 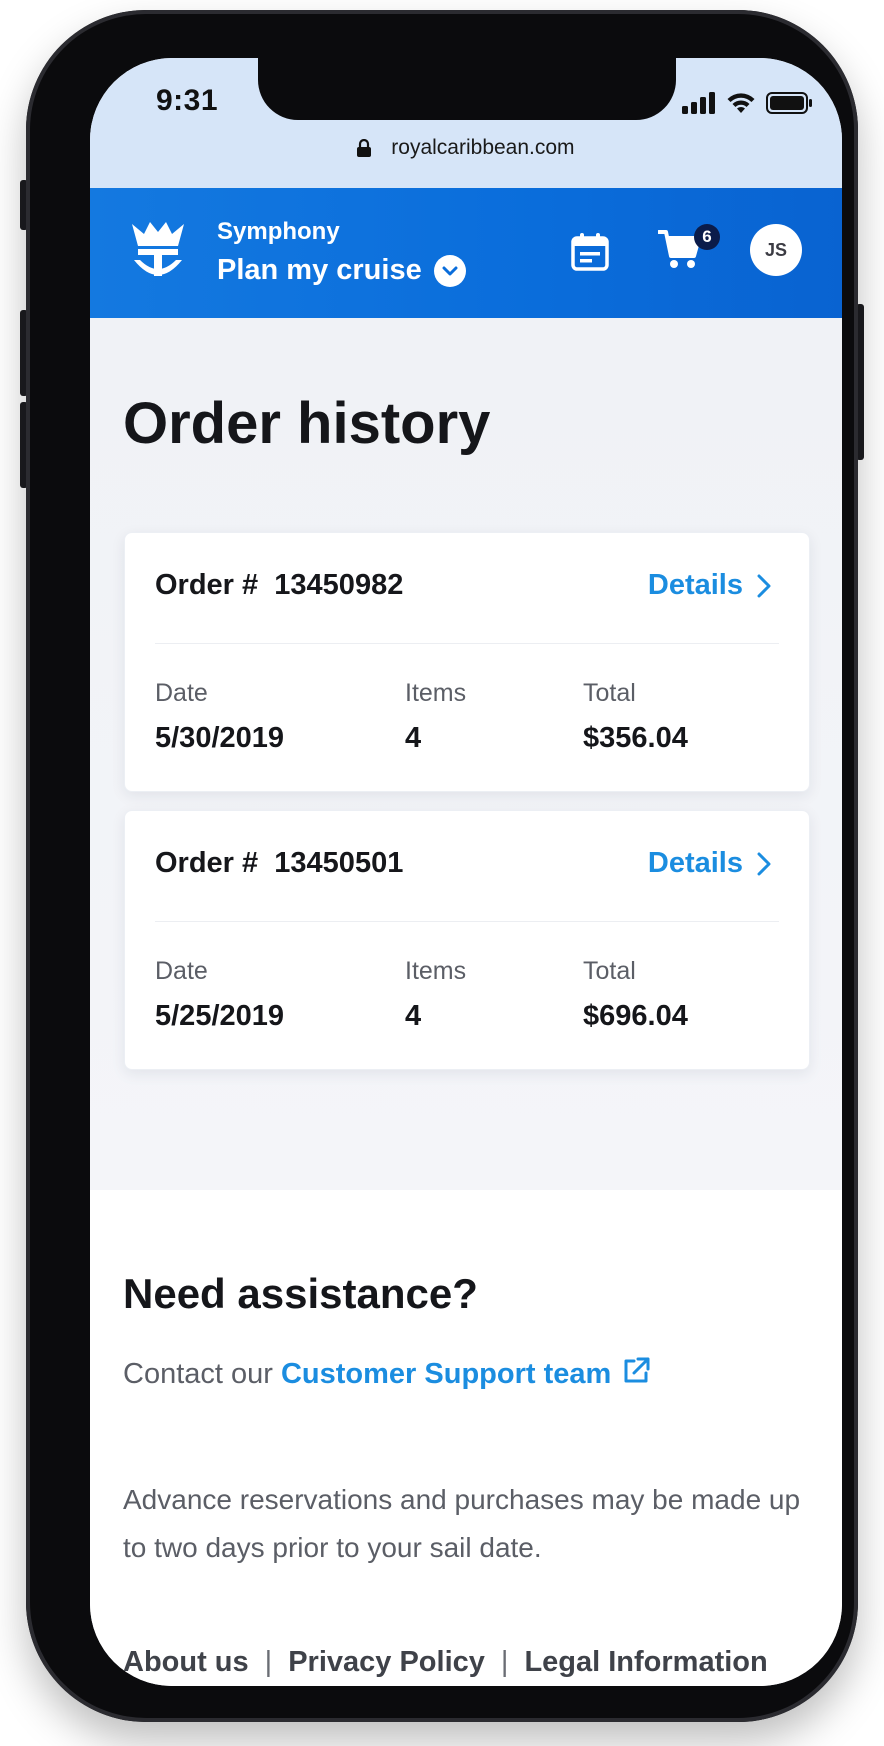 What do you see at coordinates (637, 1370) in the screenshot?
I see `external-link-icon` at bounding box center [637, 1370].